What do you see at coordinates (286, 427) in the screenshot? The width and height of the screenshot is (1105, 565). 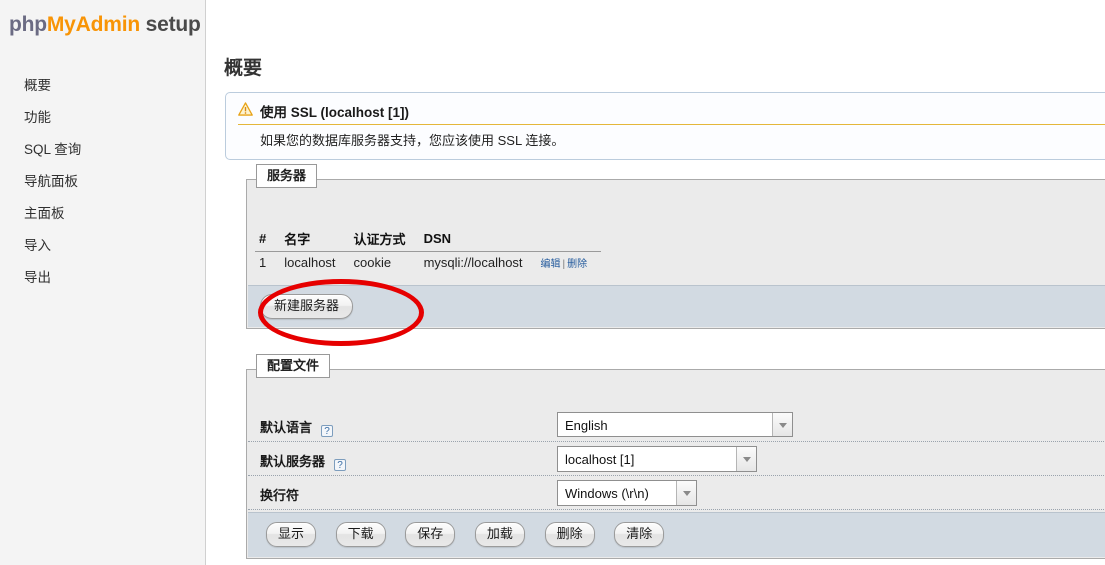 I see `label-text: 默认语言` at bounding box center [286, 427].